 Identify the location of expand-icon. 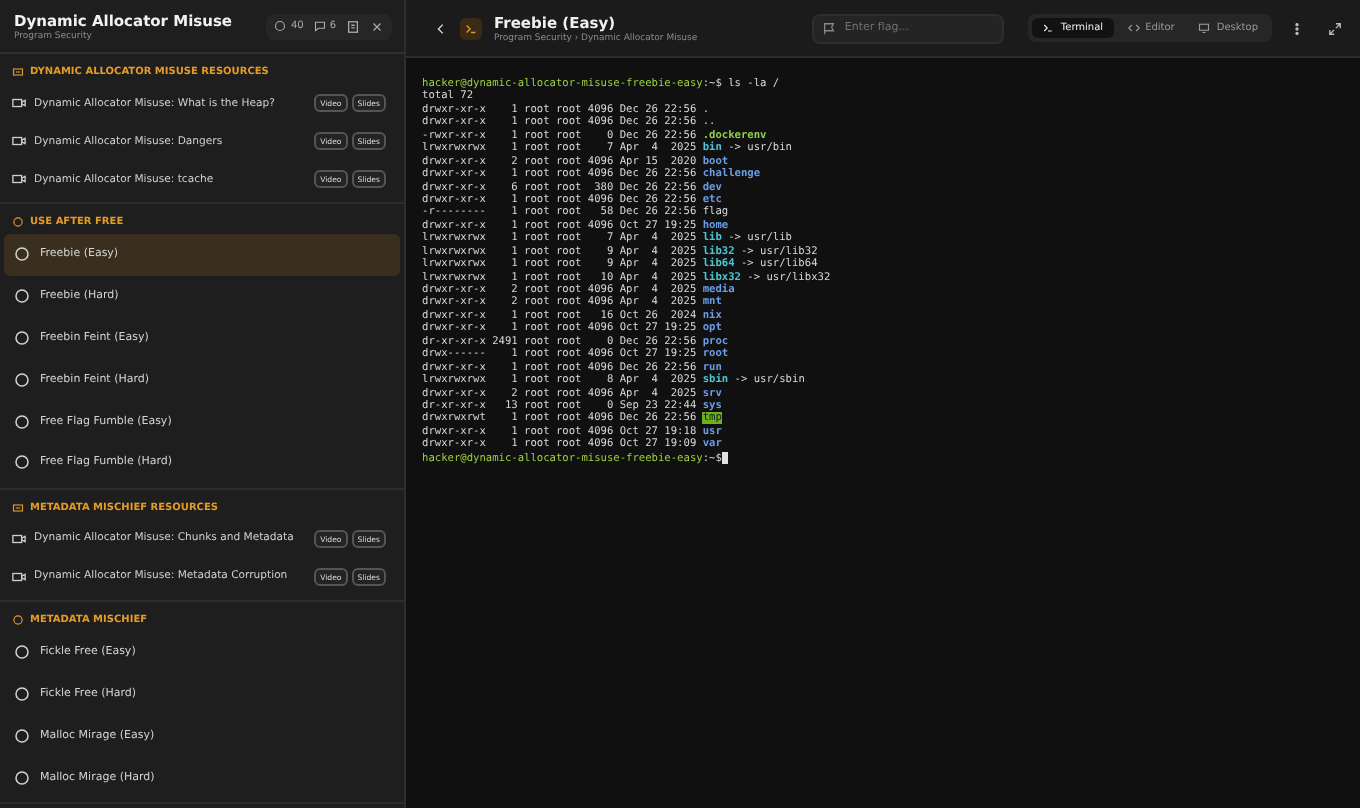
(1335, 28).